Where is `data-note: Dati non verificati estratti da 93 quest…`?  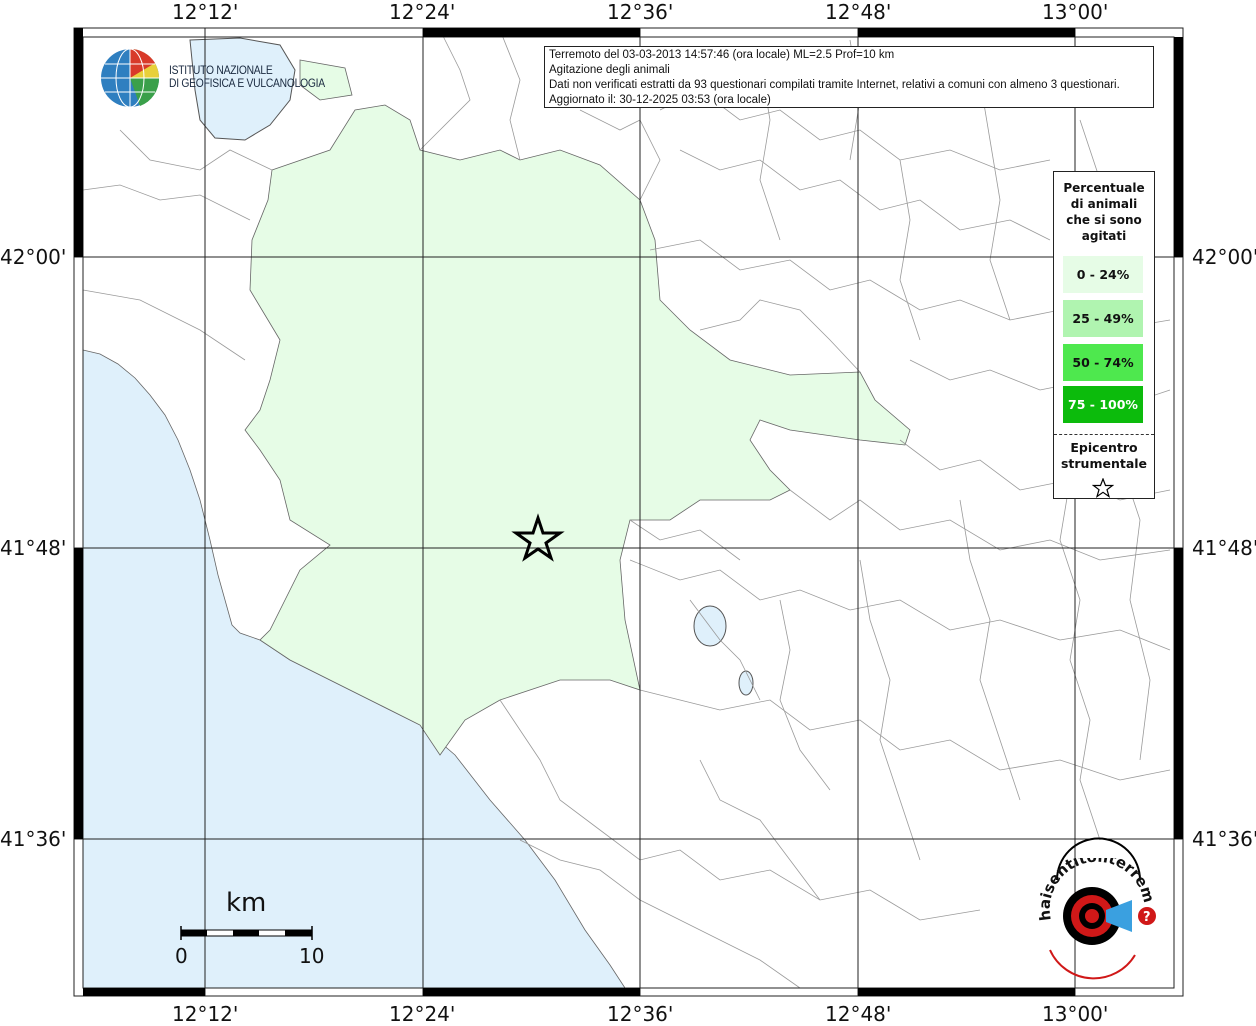
data-note: Dati non verificati estratti da 93 quest… is located at coordinates (834, 85).